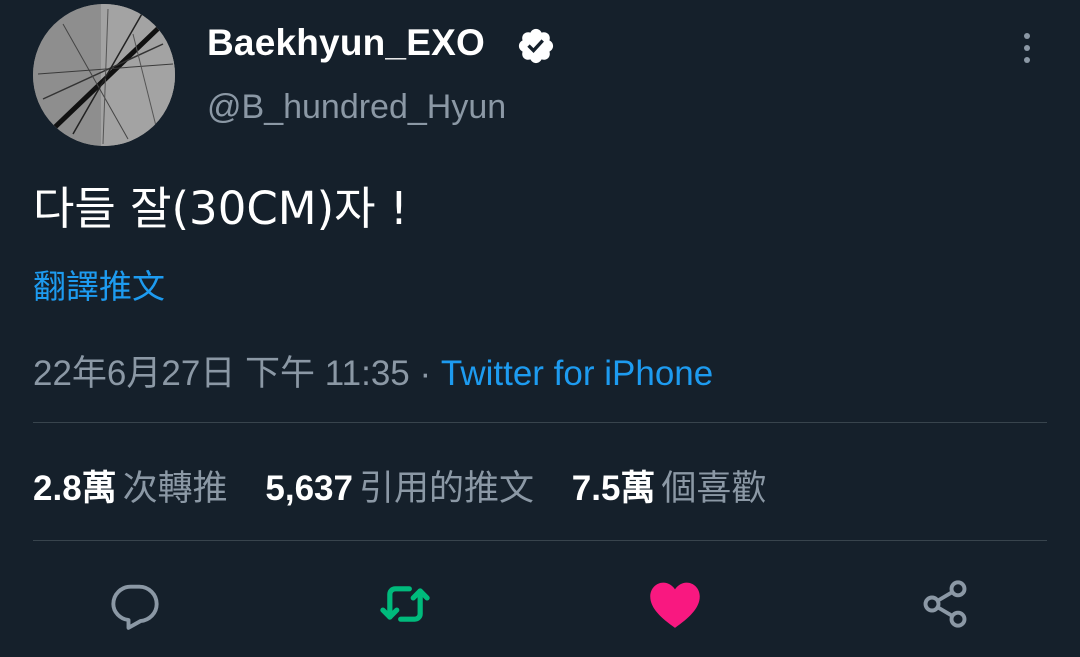  What do you see at coordinates (99, 284) in the screenshot?
I see `translate-tweet-link: 翻譯推文` at bounding box center [99, 284].